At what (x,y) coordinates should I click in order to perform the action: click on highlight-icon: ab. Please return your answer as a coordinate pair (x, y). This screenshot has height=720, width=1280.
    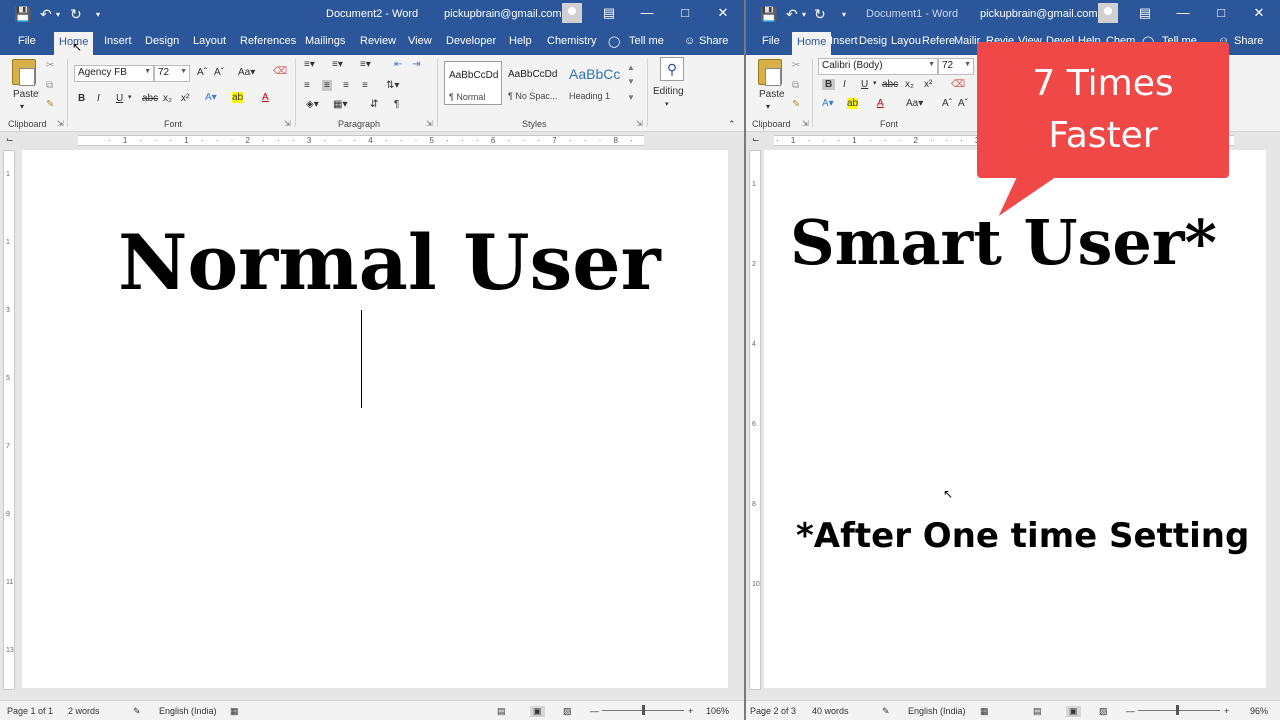
    Looking at the image, I should click on (238, 97).